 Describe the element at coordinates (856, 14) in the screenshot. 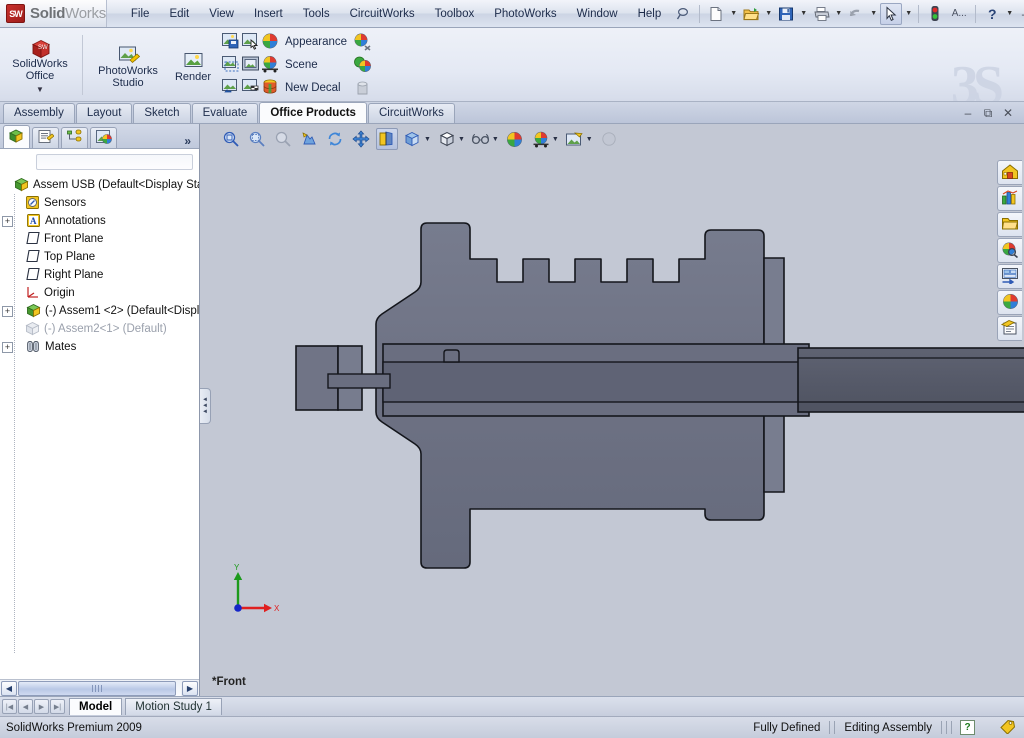

I see `undo-arrow-icon` at that location.